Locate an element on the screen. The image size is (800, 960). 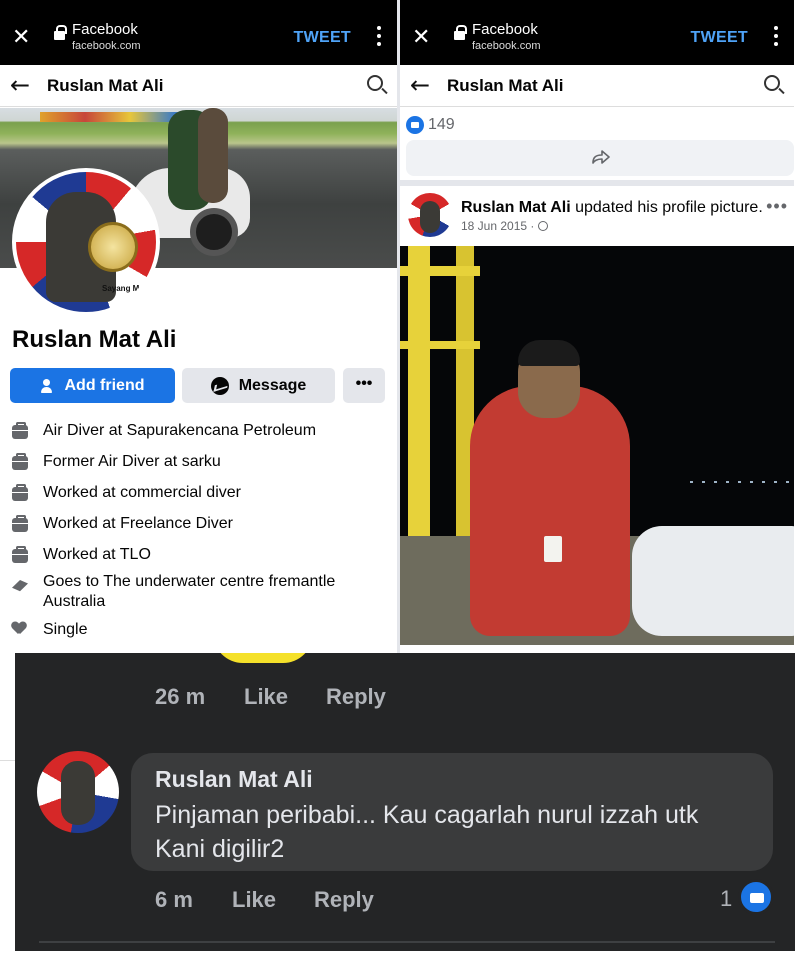
add-friend-button: Add friend is located at coordinates (92, 385).